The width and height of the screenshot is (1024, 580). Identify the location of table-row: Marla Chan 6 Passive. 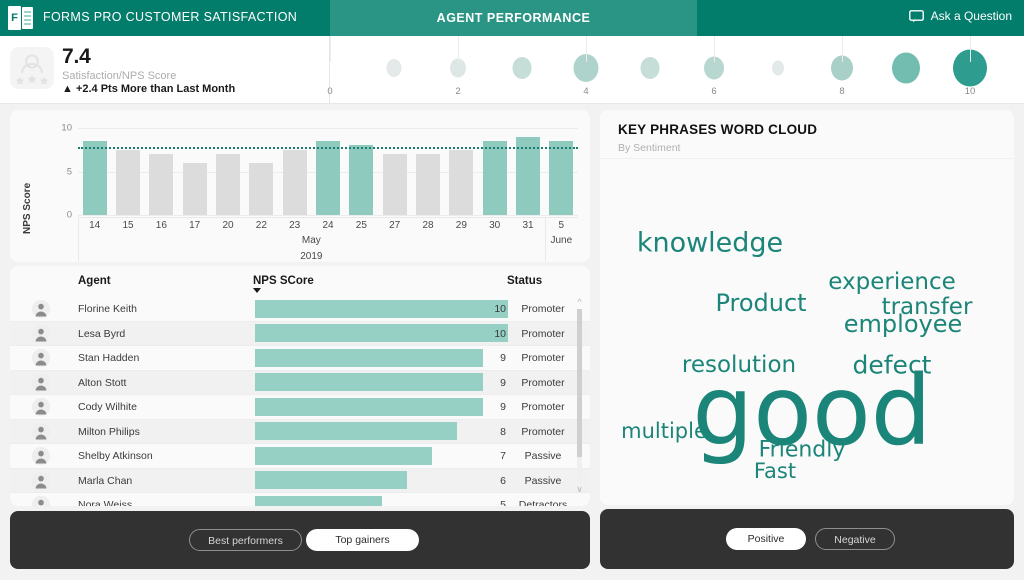
(300, 480).